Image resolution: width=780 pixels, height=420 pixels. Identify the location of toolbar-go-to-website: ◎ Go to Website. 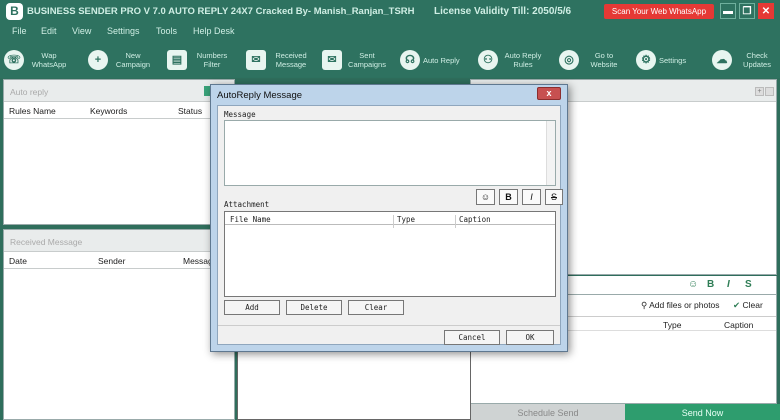
(592, 60).